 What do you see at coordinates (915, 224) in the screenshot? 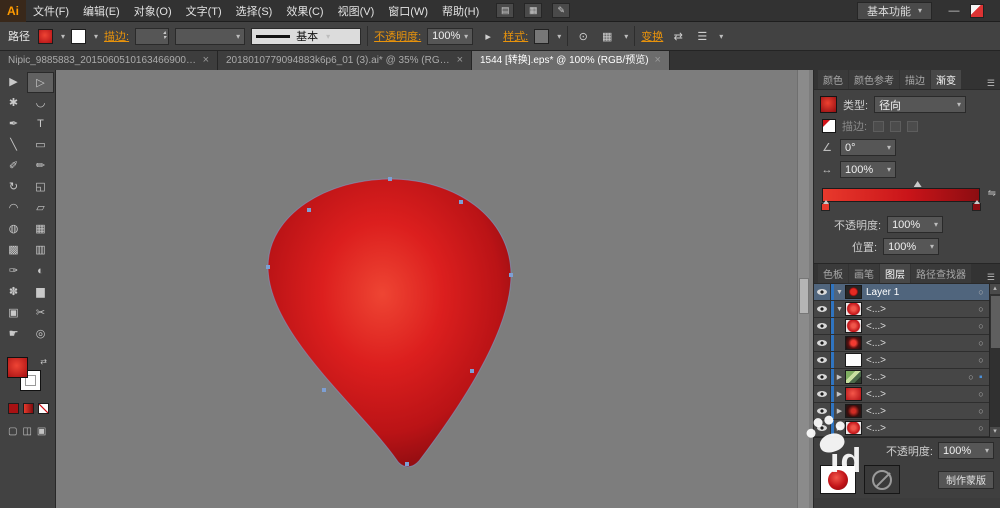
I see `gradient-opacity-select: 100% ▾` at bounding box center [915, 224].